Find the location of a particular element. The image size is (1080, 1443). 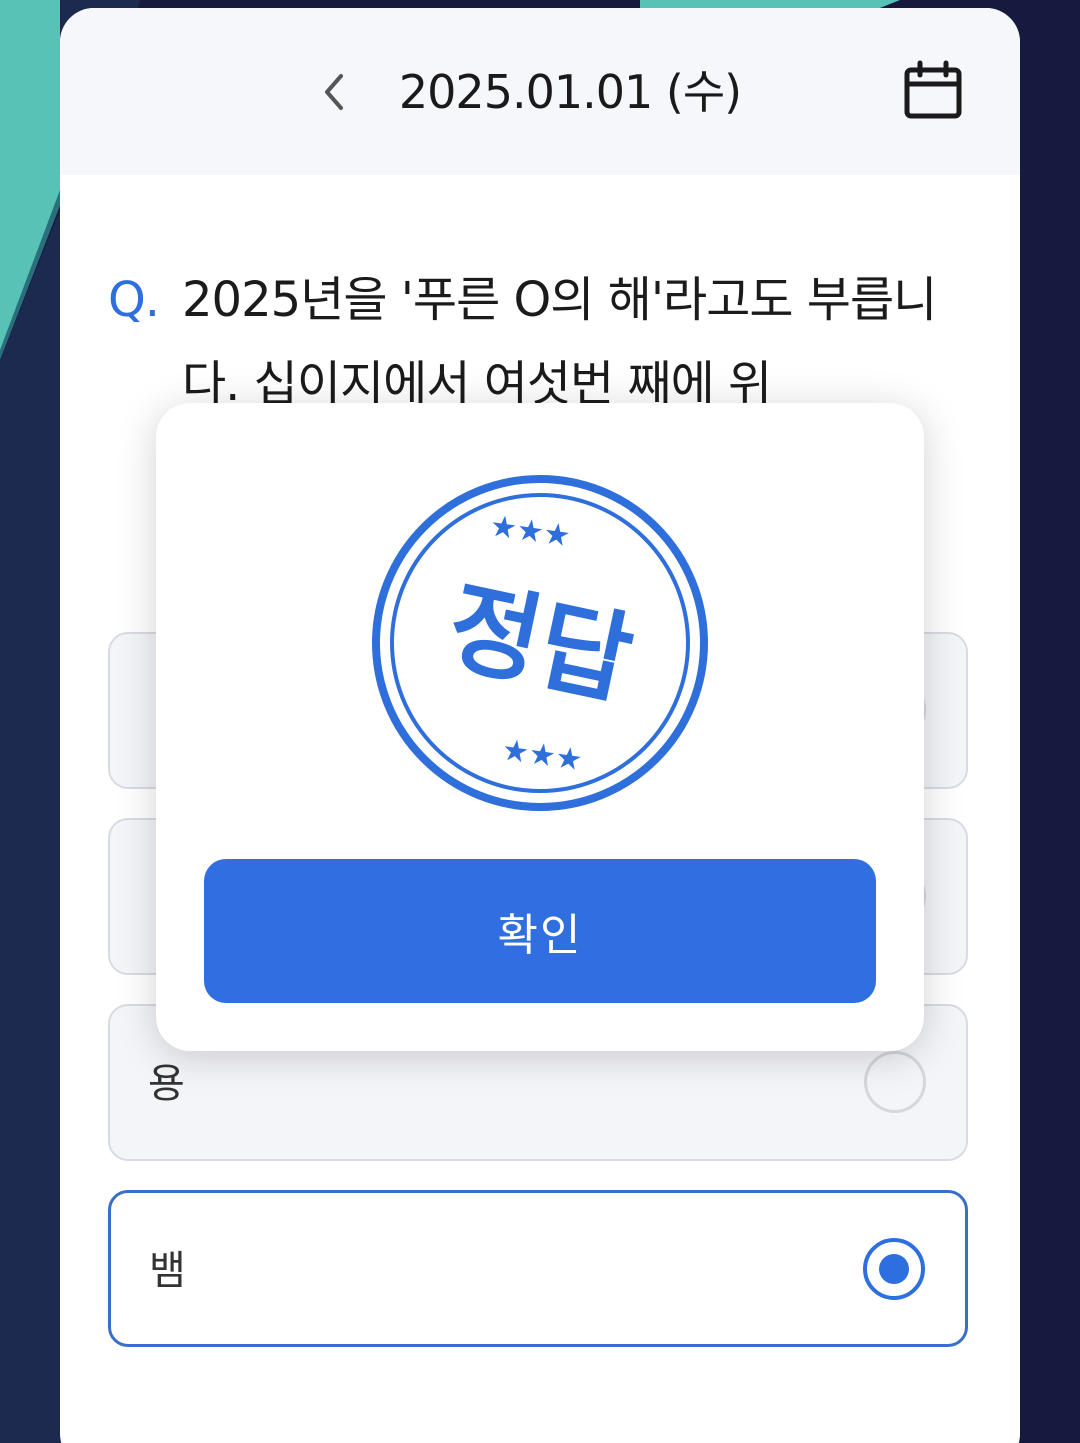

option-label: 용 is located at coordinates (166, 1084).